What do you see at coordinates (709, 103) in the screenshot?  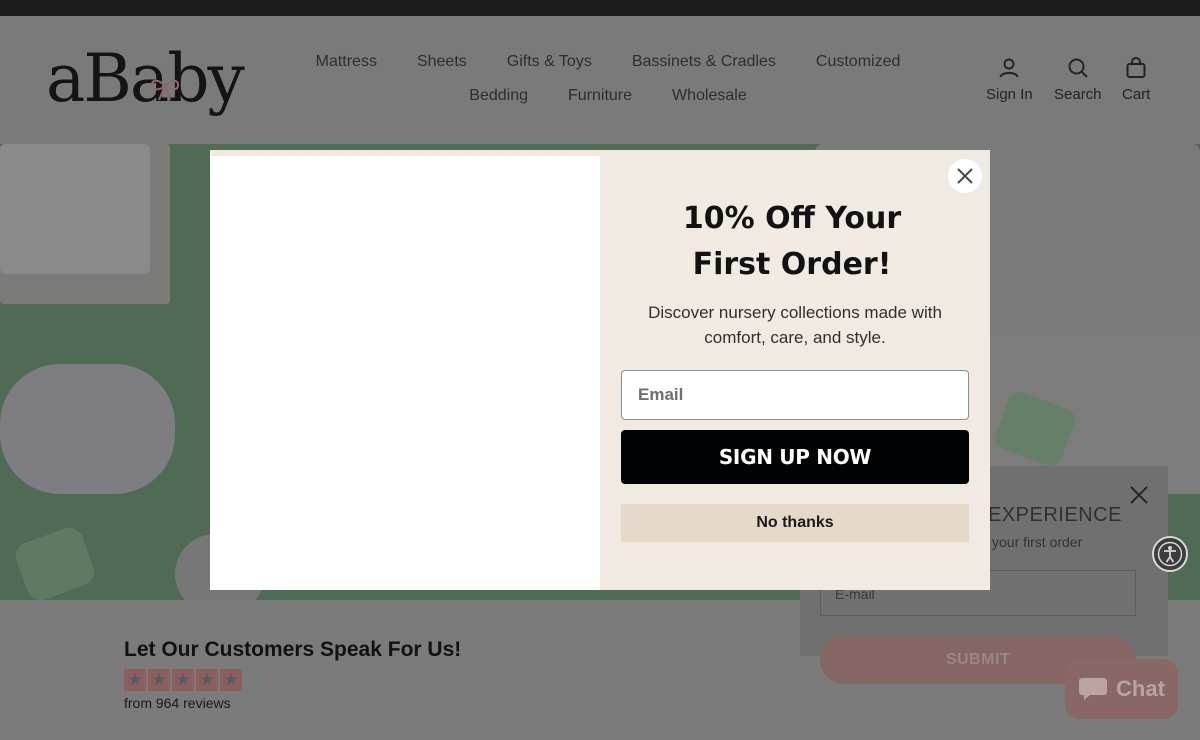 I see `nav-wholesale: Wholesale` at bounding box center [709, 103].